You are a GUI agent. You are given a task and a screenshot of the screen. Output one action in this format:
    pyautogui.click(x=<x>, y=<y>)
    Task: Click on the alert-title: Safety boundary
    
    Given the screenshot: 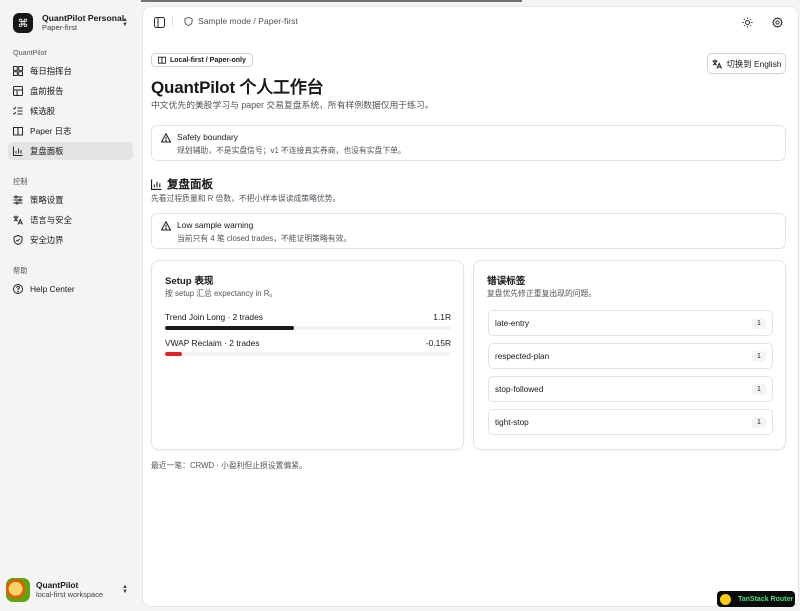 What is the action you would take?
    pyautogui.click(x=207, y=137)
    